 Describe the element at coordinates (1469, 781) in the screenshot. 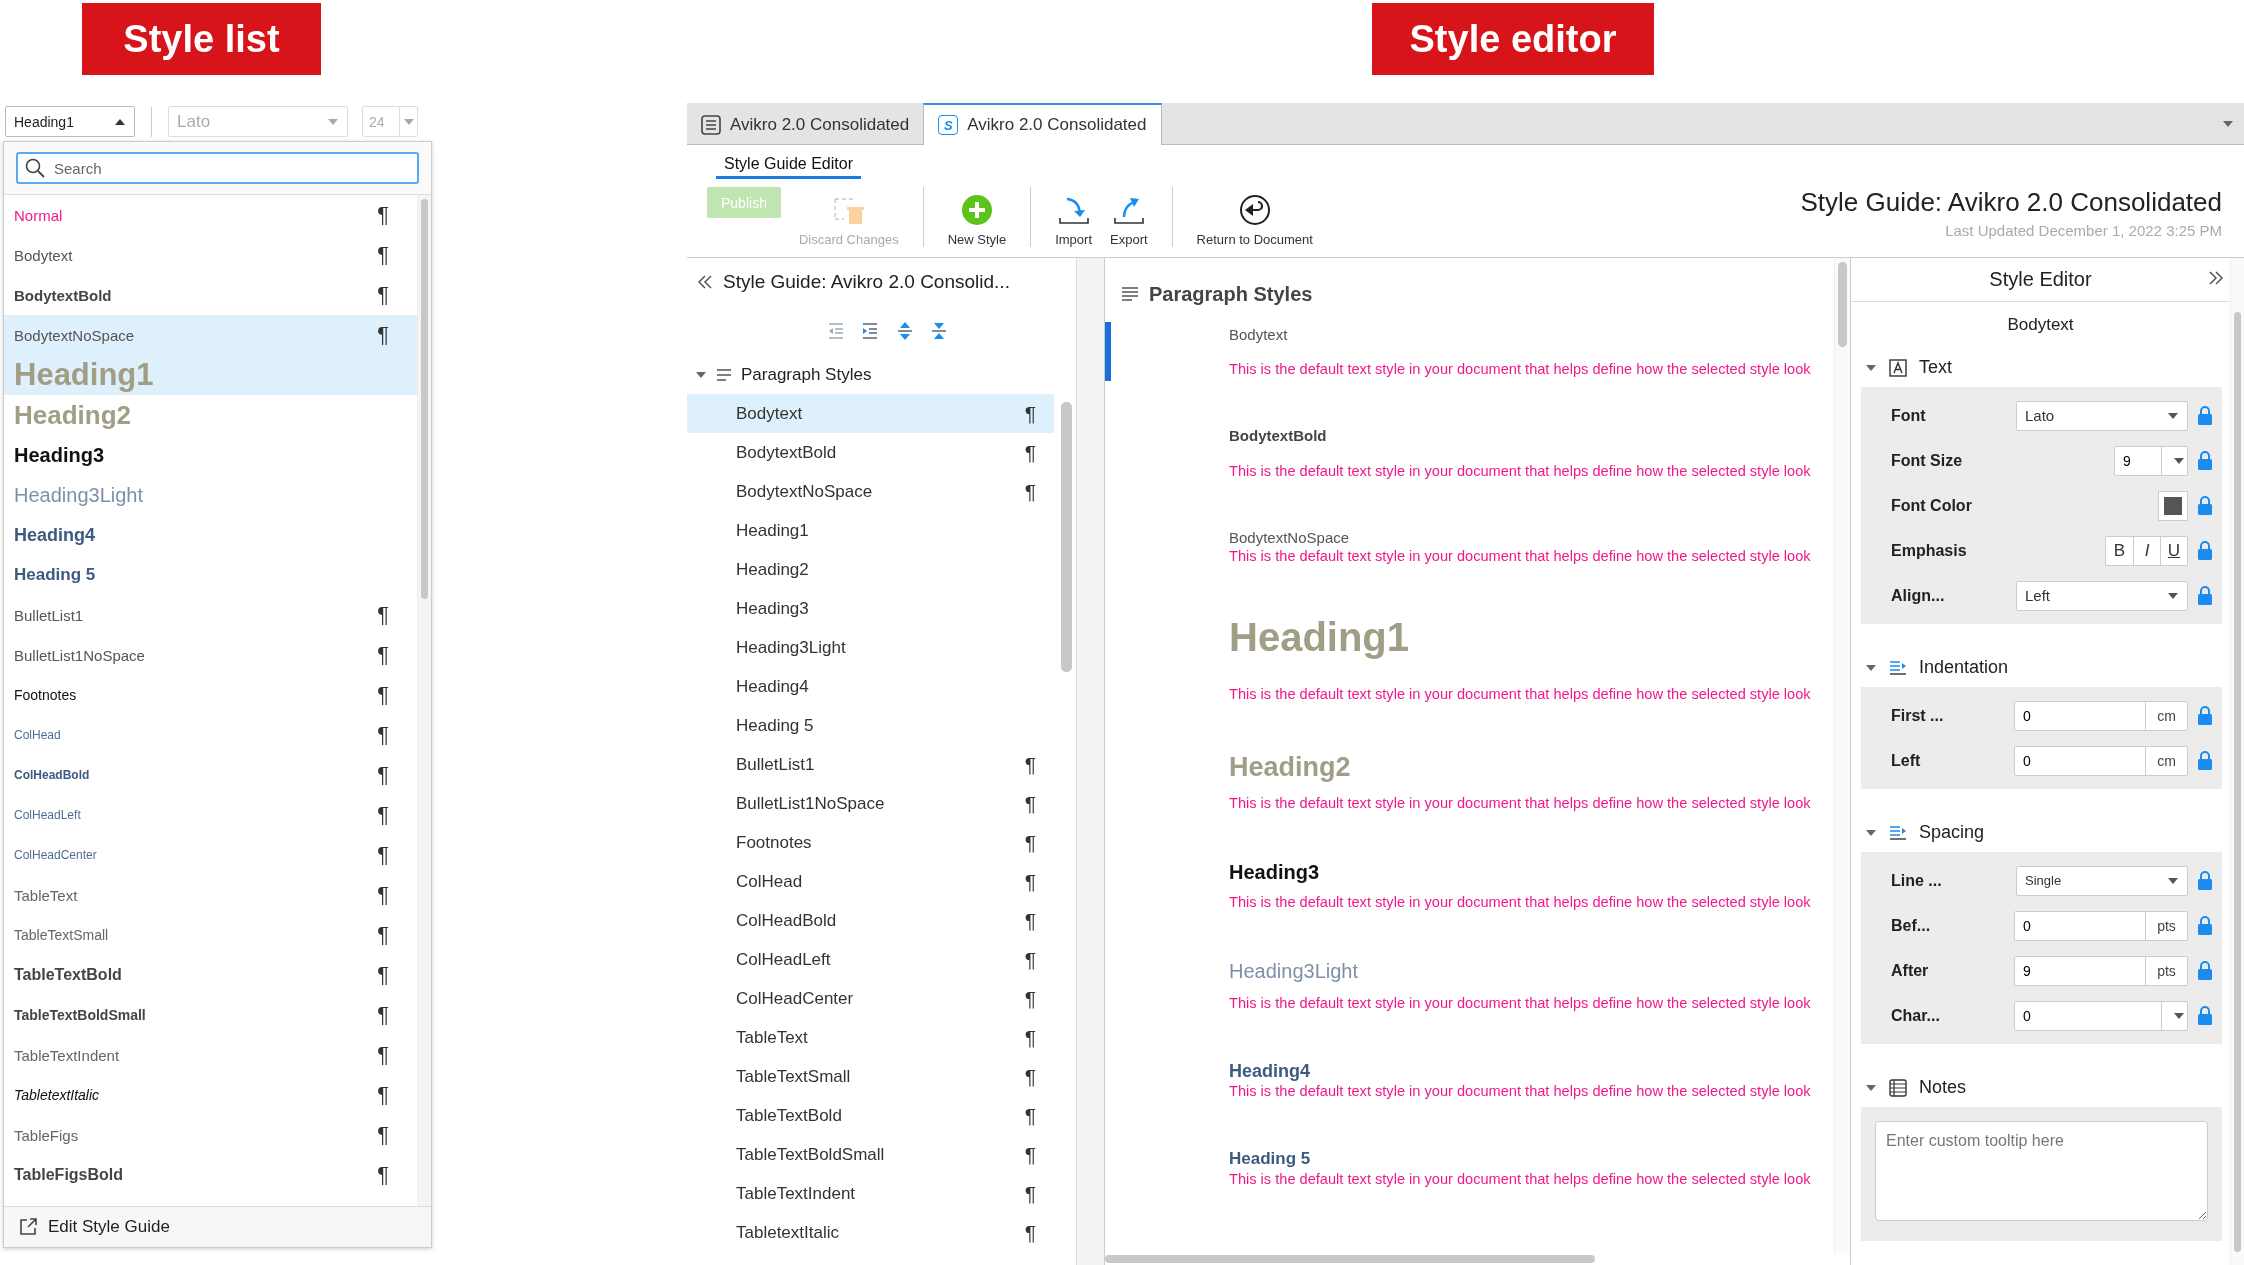

I see `style-preview-item: Heading2 This is the default text style in your document that helps define how the selected style look` at that location.